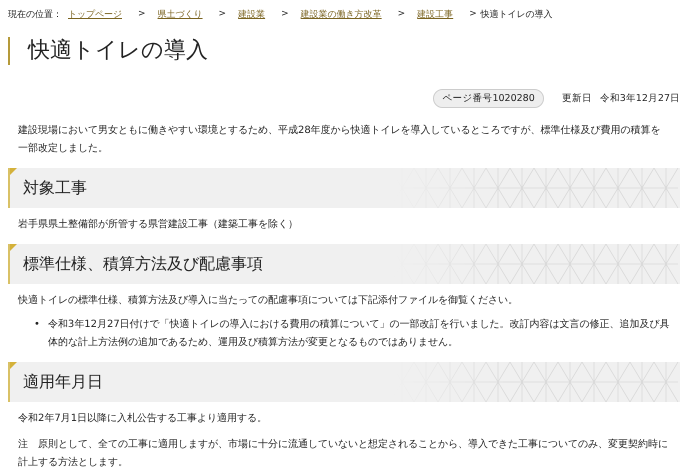  Describe the element at coordinates (516, 14) in the screenshot. I see `breadcrumb-current: 快適トイレの導入` at that location.